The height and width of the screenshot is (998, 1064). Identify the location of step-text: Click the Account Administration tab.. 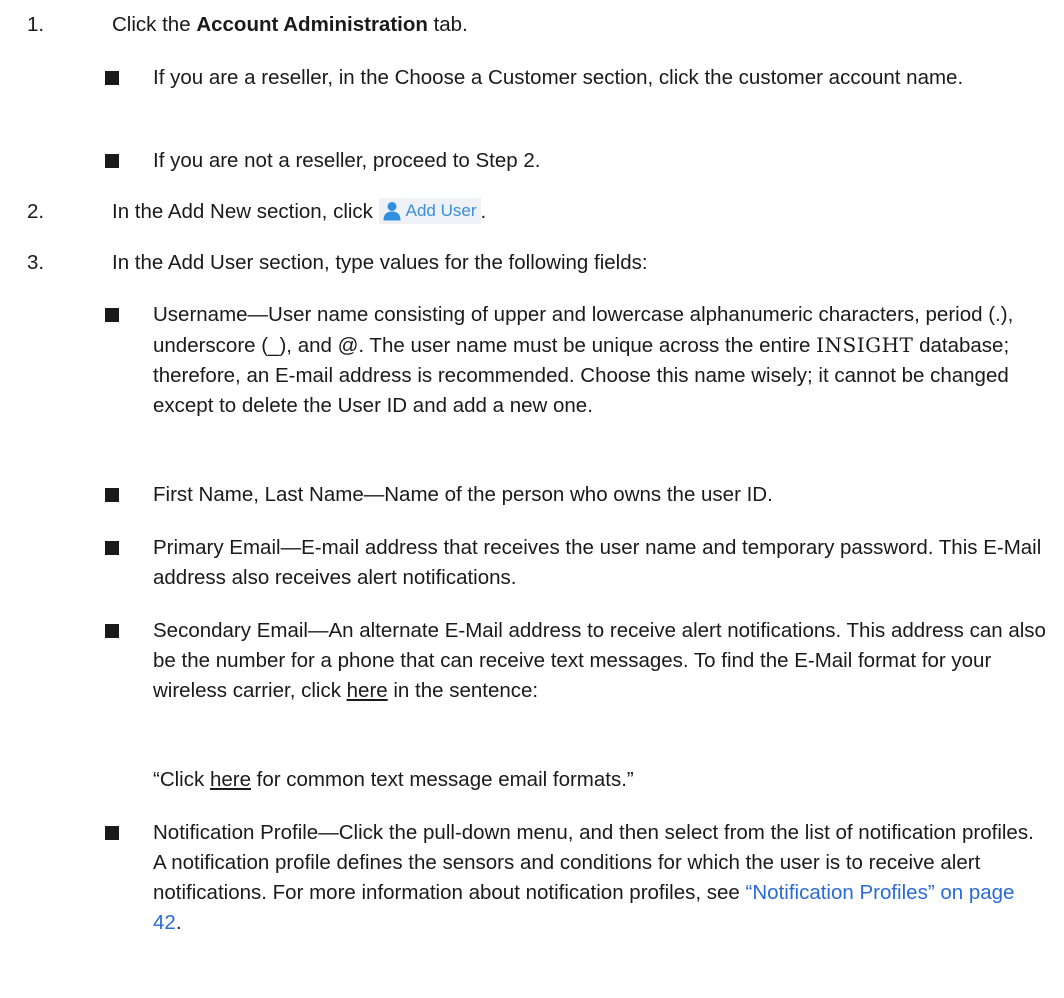
(290, 24).